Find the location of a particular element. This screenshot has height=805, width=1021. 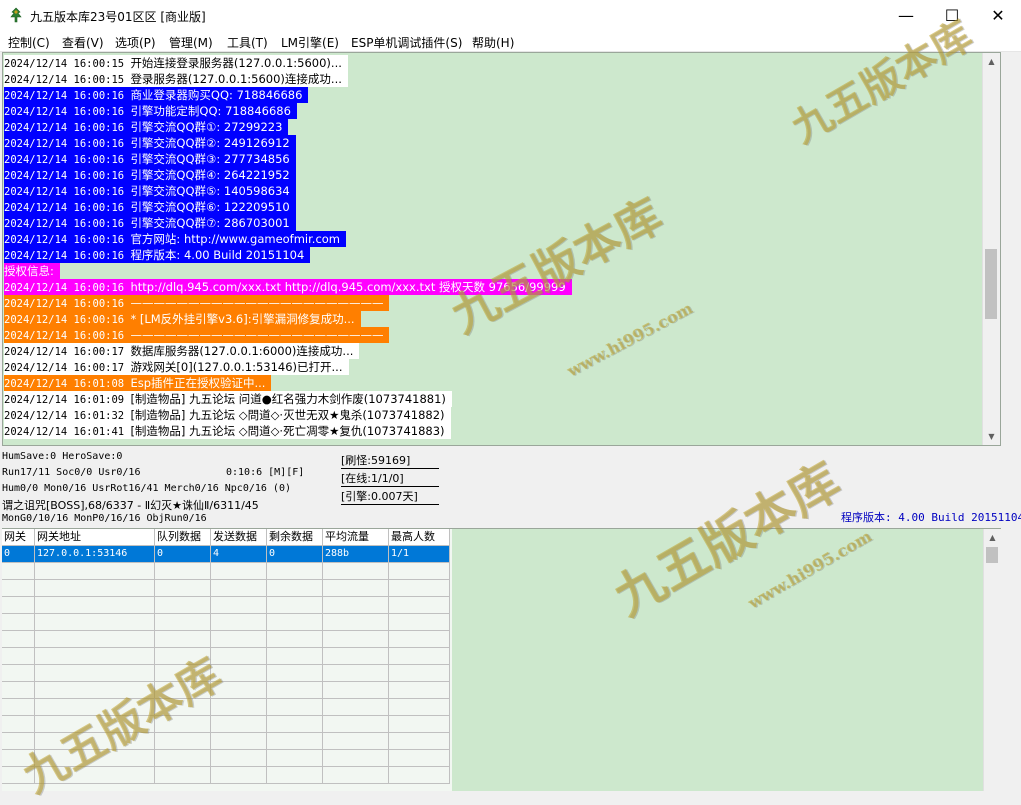

column-header: 发送数据 is located at coordinates (239, 537).